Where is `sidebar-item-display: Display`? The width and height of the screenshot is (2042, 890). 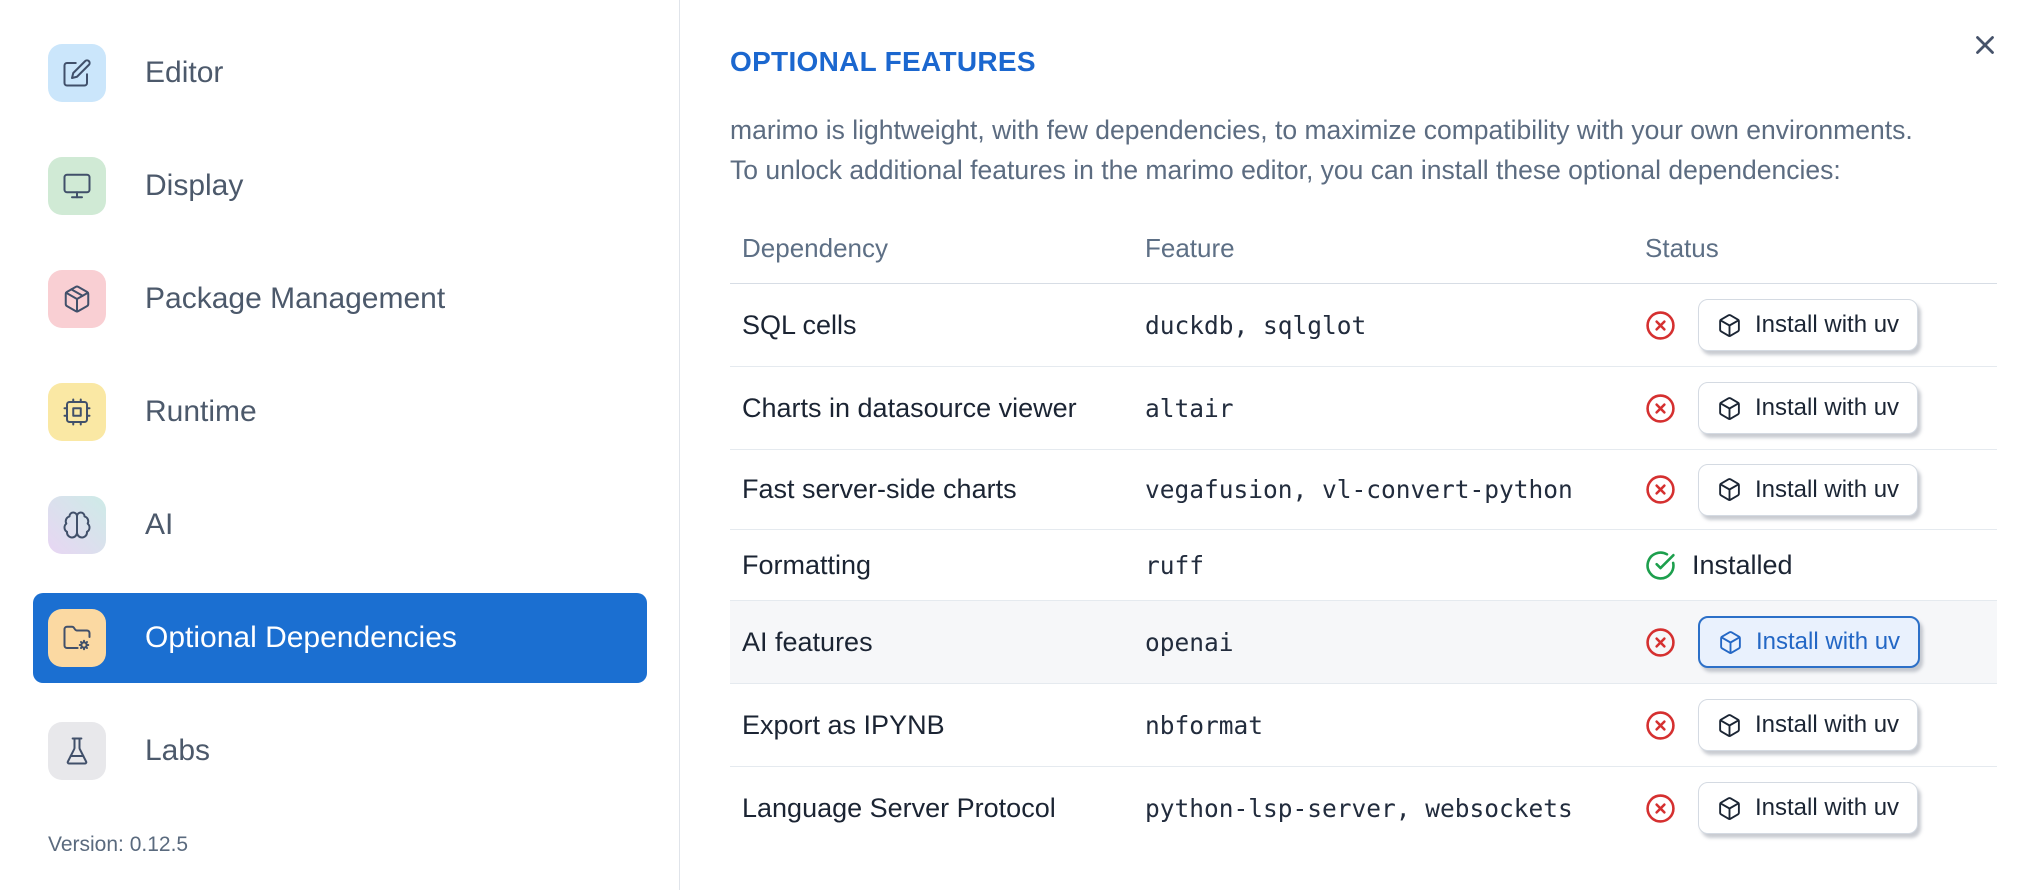
sidebar-item-display: Display is located at coordinates (340, 186).